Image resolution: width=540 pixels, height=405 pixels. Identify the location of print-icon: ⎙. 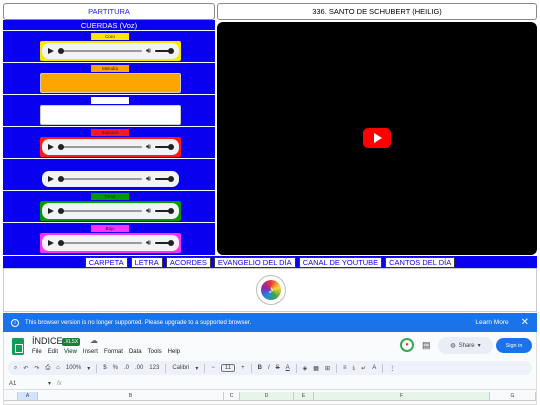
(47, 368).